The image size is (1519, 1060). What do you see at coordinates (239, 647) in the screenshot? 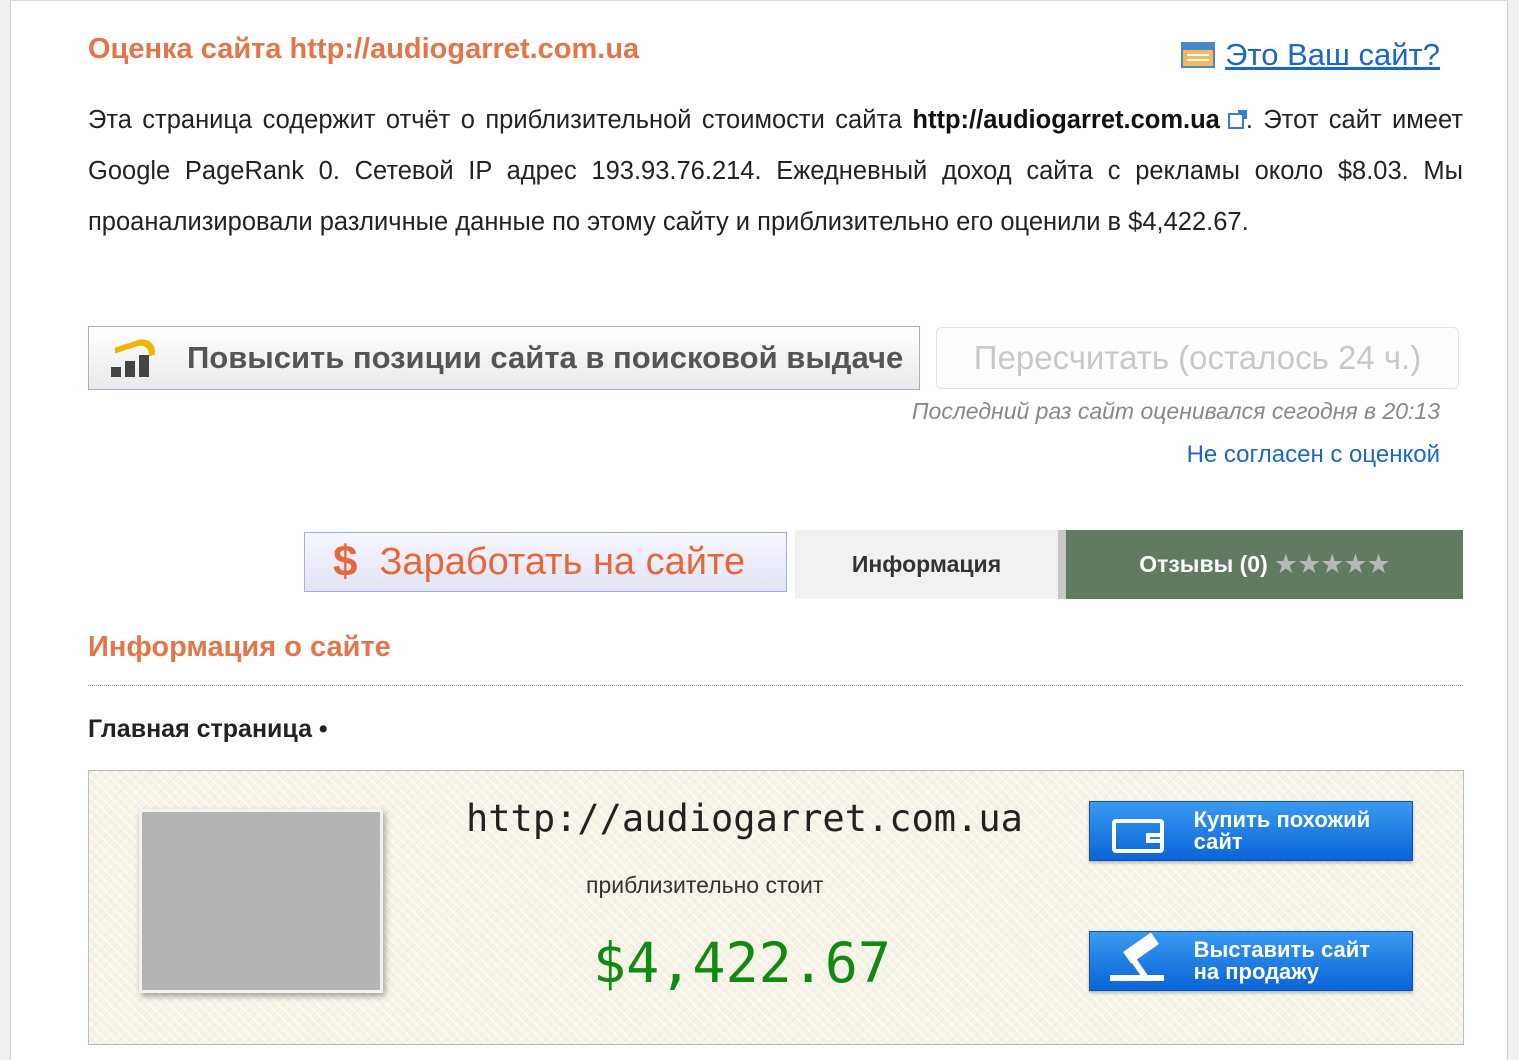
I see `section-title: Информация о сайте` at bounding box center [239, 647].